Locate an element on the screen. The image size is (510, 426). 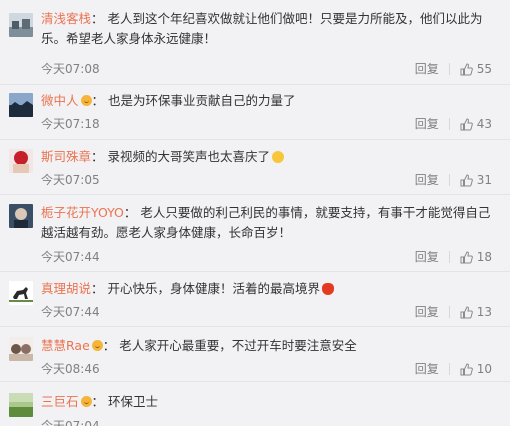
like-count: 13 is located at coordinates (484, 312).